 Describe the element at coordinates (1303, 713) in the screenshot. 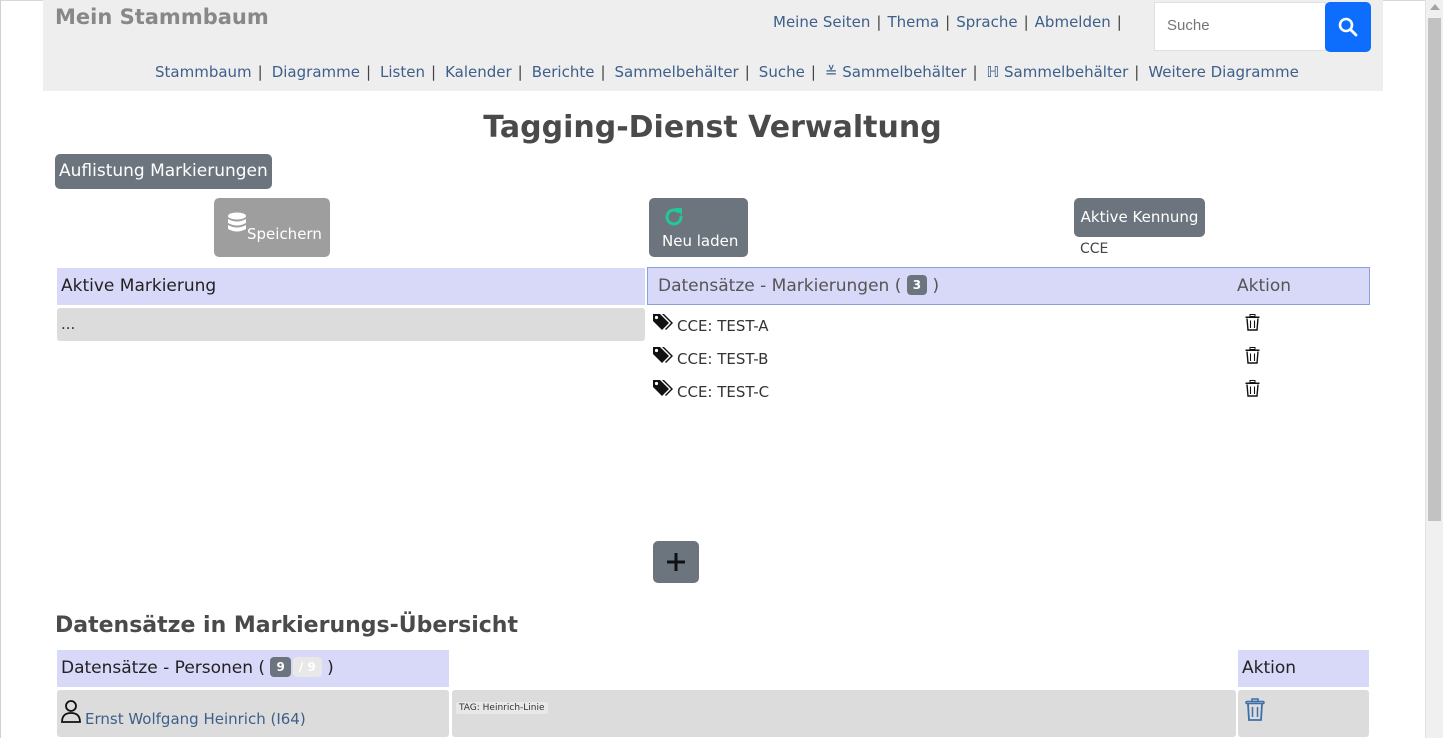

I see `table-row-action` at that location.